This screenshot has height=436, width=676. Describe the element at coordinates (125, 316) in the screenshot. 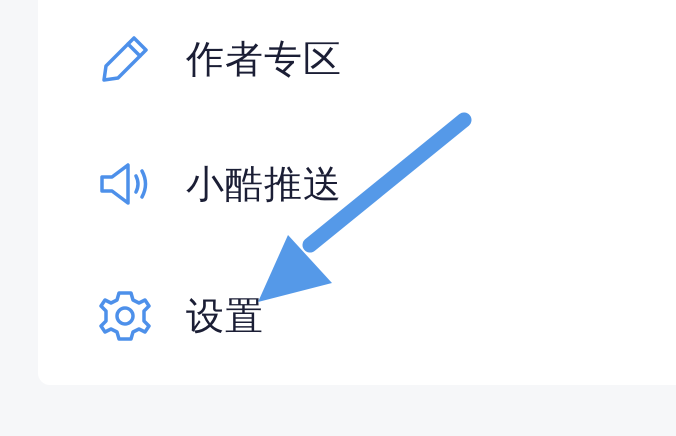

I see `gear-icon` at that location.